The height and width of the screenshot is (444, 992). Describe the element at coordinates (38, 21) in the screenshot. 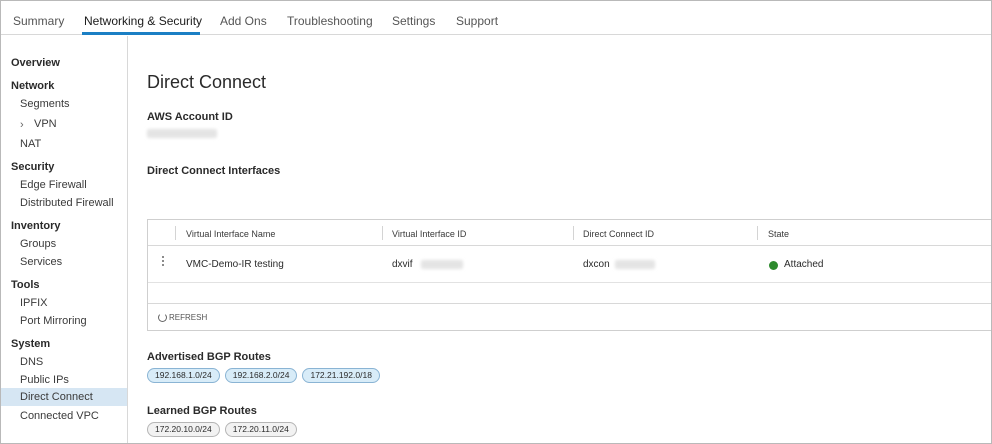

I see `tab-summary: Summary` at that location.